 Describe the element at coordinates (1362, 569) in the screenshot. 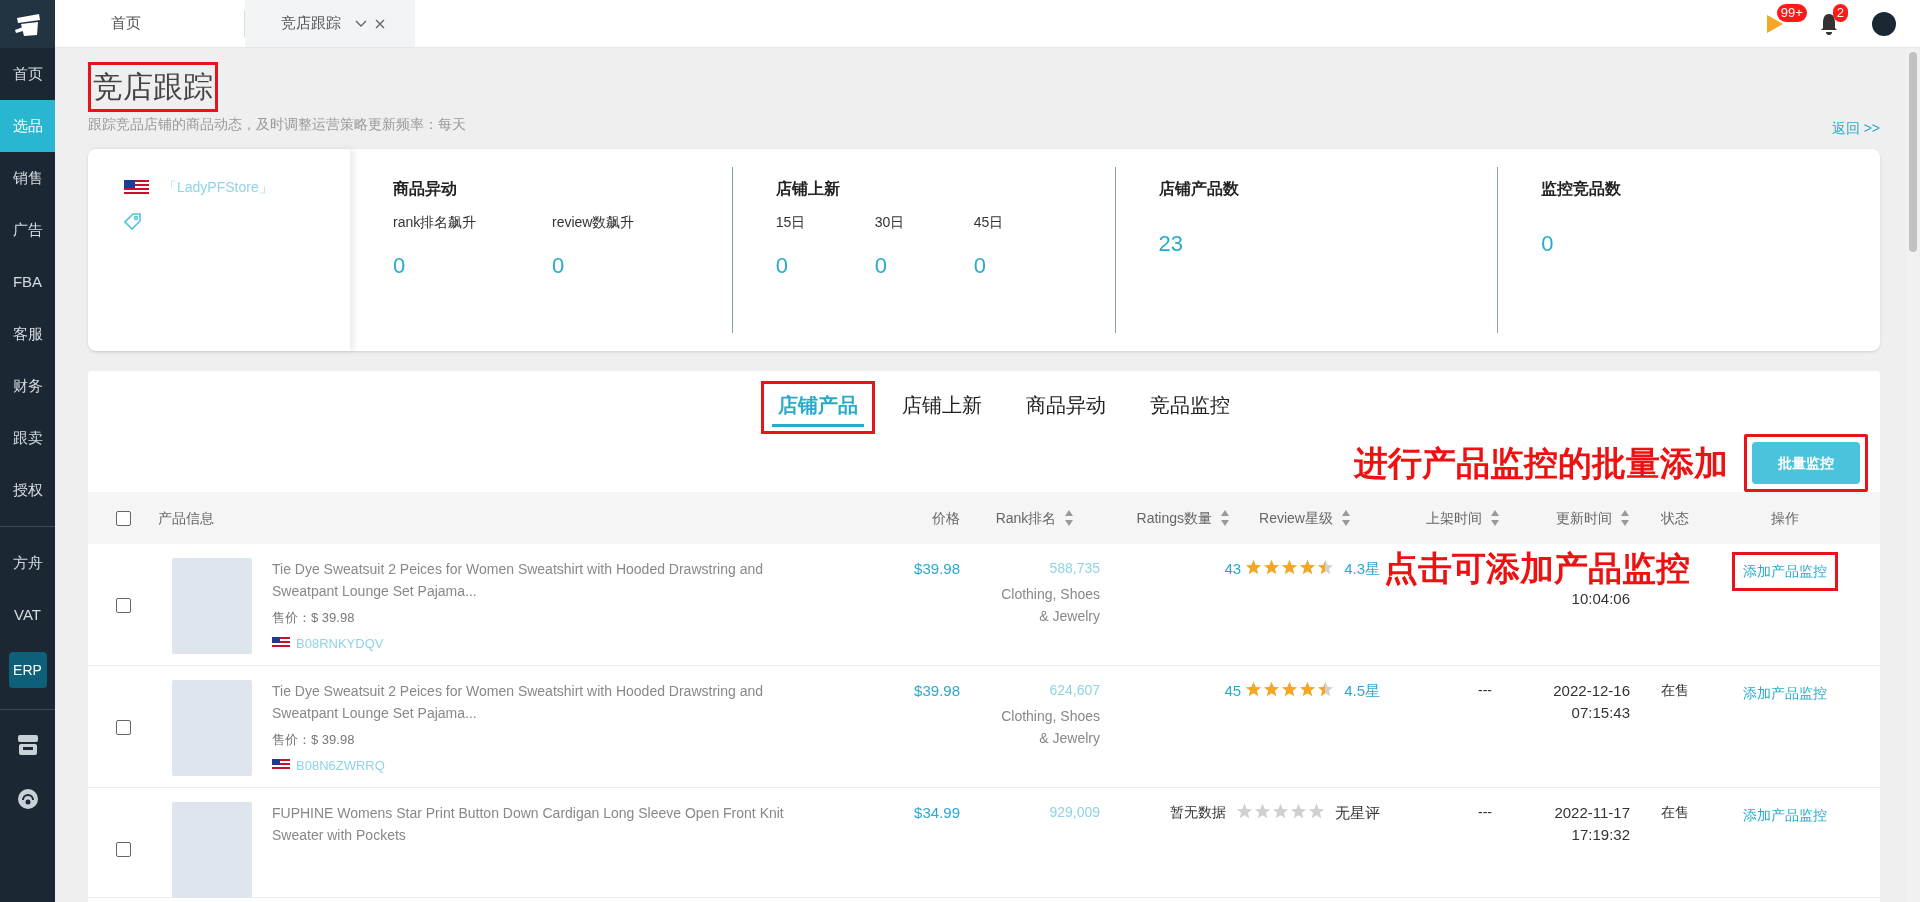

I see `rating-text: 4.3星` at that location.